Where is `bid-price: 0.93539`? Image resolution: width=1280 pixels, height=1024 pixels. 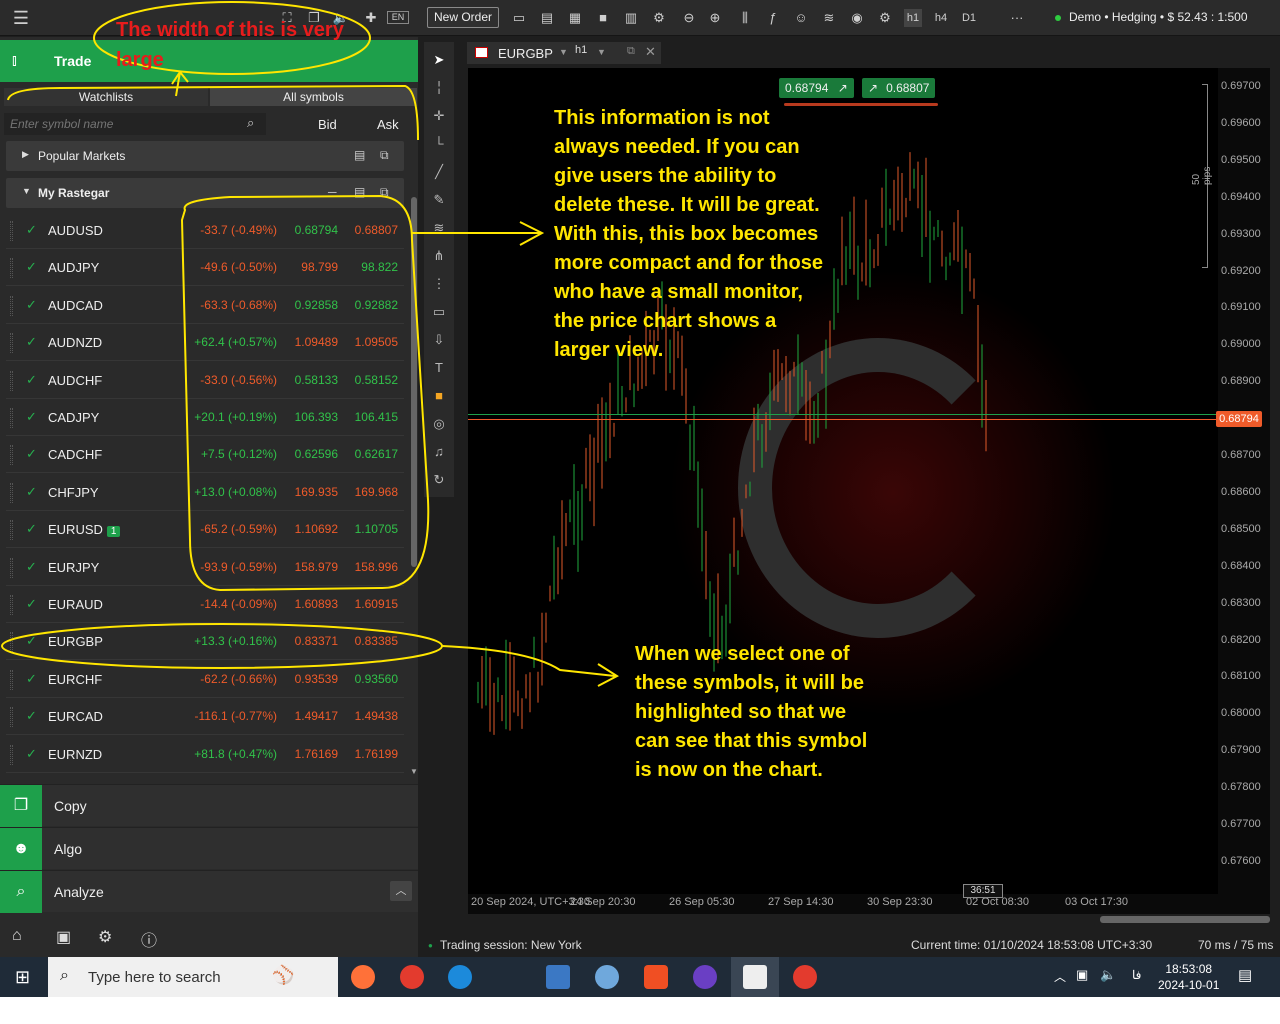 bid-price: 0.93539 is located at coordinates (316, 679).